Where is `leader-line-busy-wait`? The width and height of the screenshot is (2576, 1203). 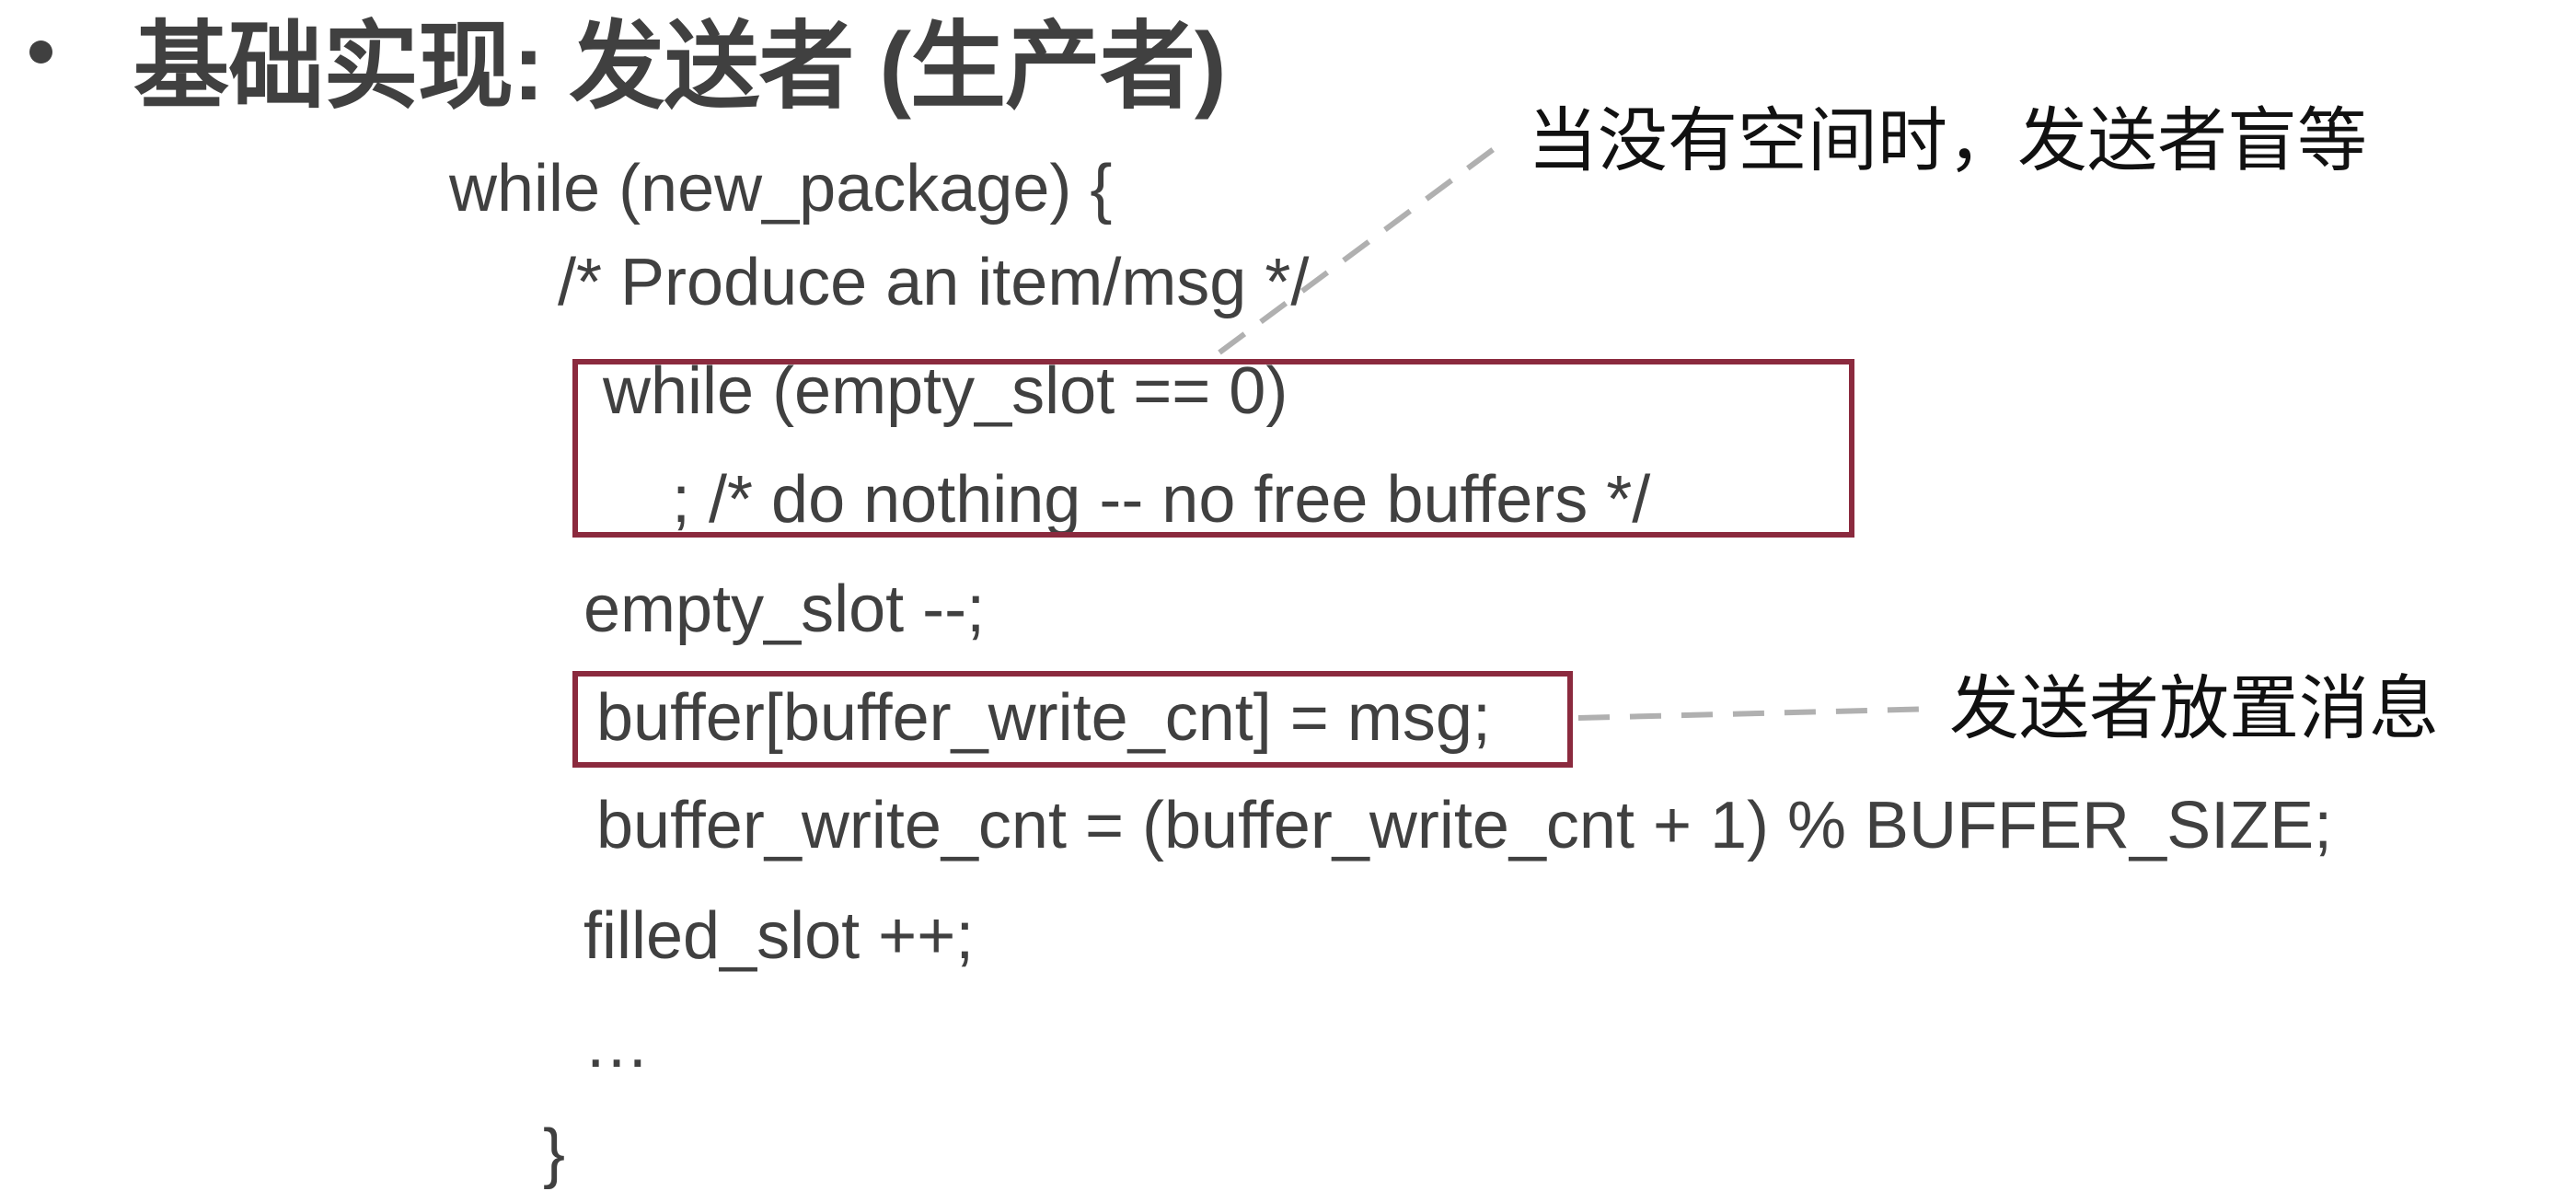
leader-line-busy-wait is located at coordinates (1362, 247).